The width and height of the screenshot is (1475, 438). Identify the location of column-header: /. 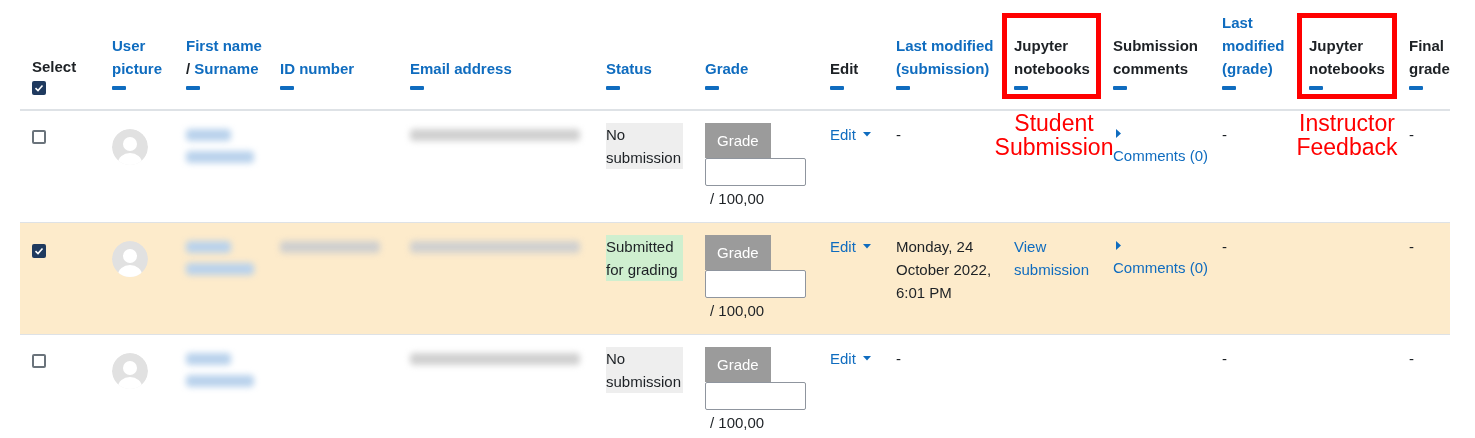
(188, 68).